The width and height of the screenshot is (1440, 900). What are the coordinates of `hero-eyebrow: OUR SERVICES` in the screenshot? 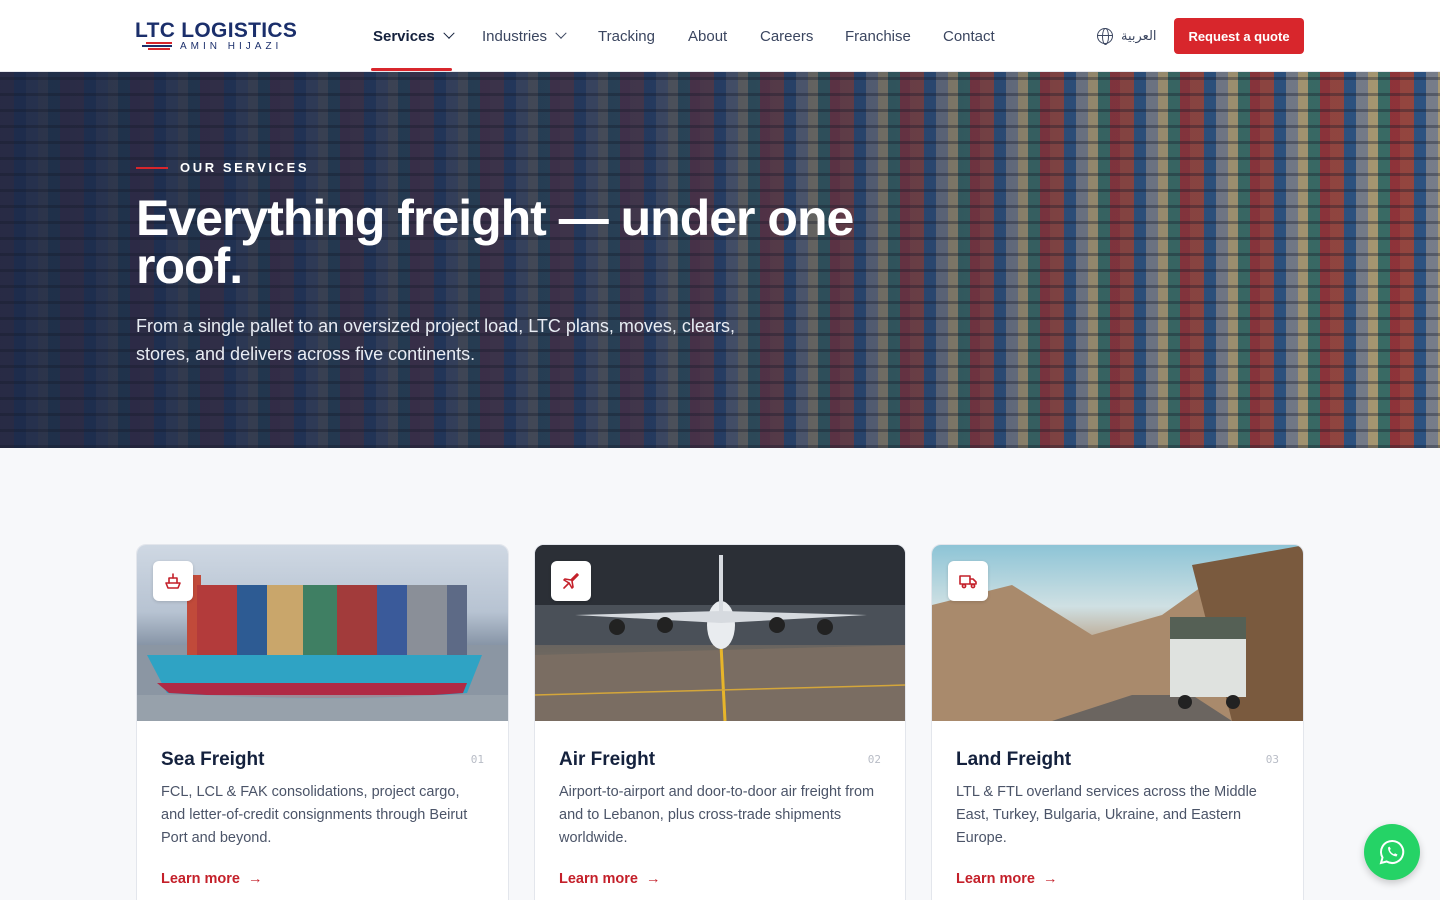 It's located at (222, 167).